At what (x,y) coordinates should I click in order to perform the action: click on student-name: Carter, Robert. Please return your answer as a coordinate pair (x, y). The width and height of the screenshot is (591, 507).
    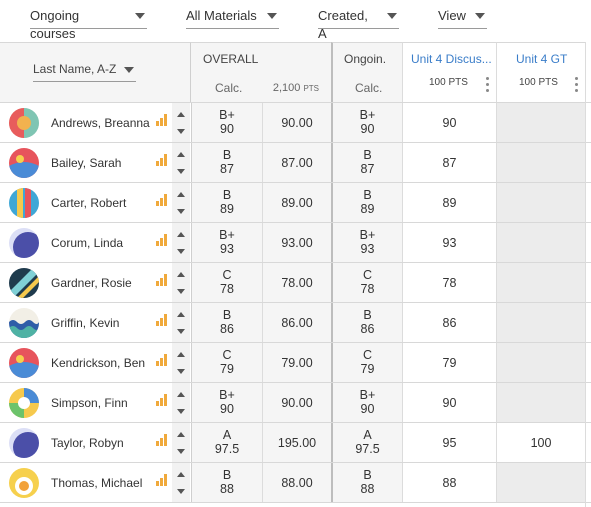
    Looking at the image, I should click on (88, 203).